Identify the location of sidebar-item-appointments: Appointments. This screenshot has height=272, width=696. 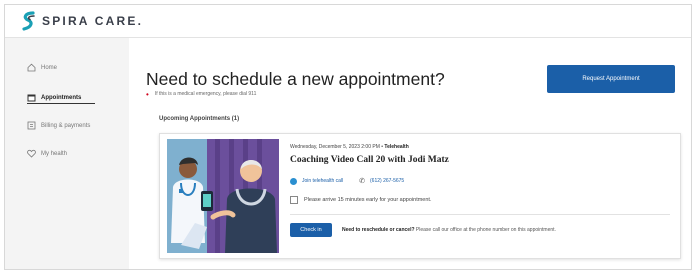
(61, 98).